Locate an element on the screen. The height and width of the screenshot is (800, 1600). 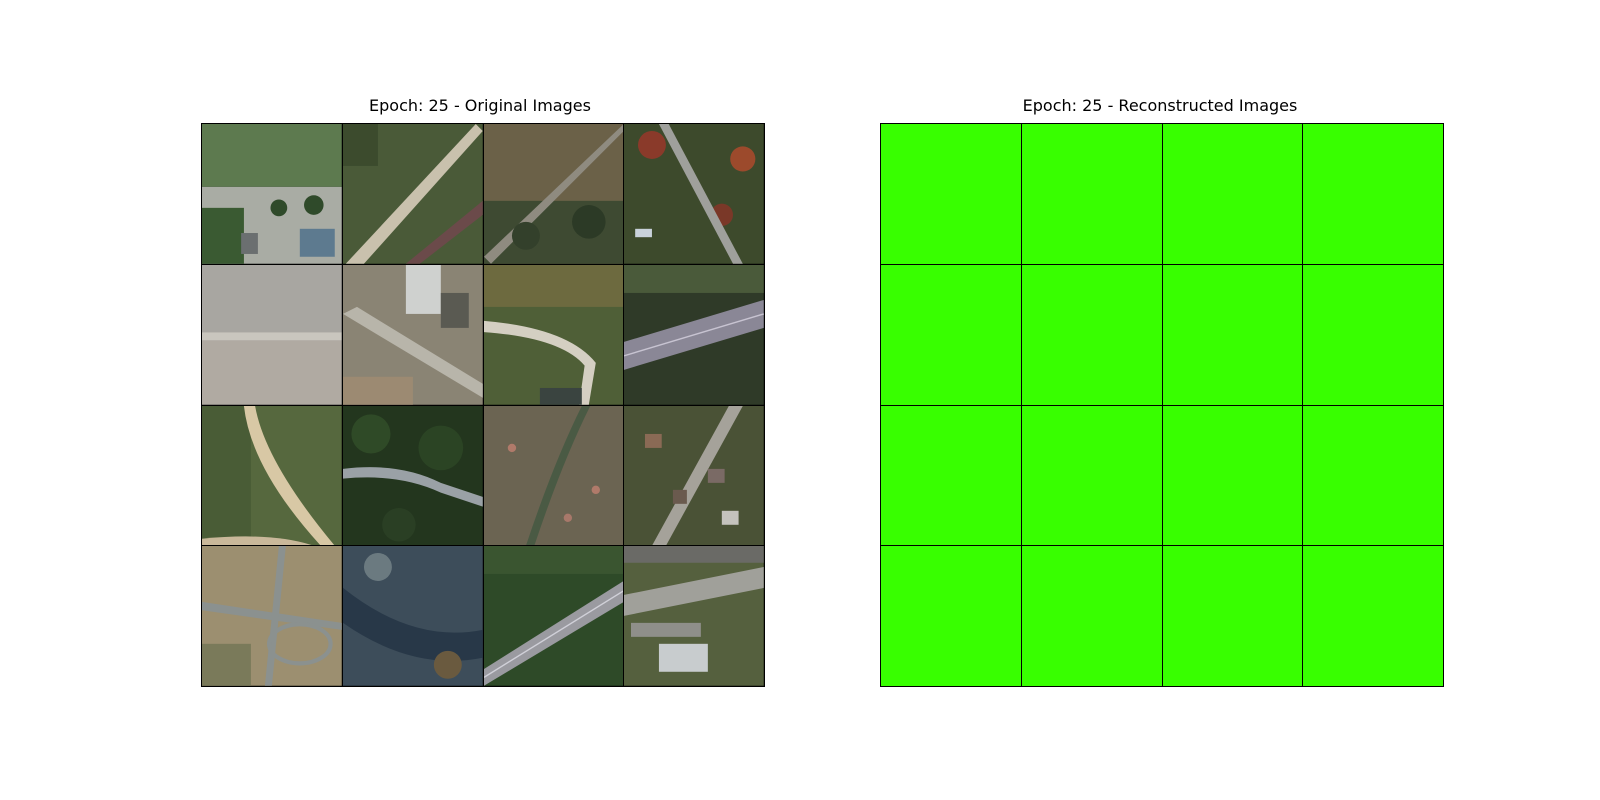
image-tile-river-forest is located at coordinates (412, 616).